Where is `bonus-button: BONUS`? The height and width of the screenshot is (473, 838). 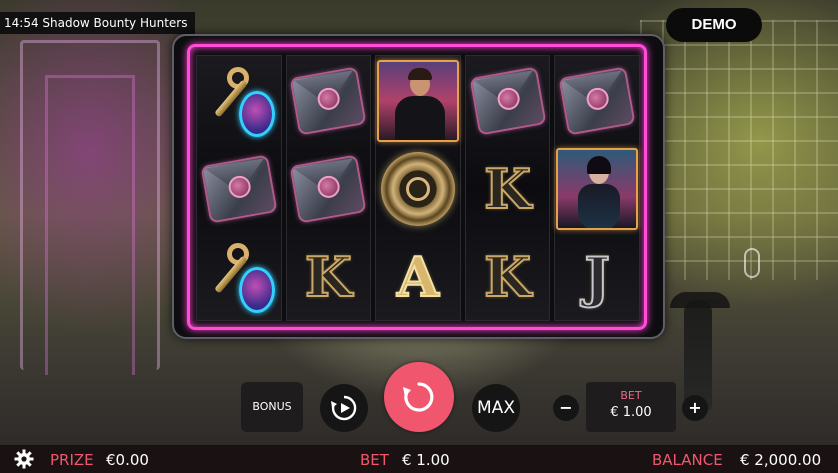
bonus-button: BONUS is located at coordinates (272, 407).